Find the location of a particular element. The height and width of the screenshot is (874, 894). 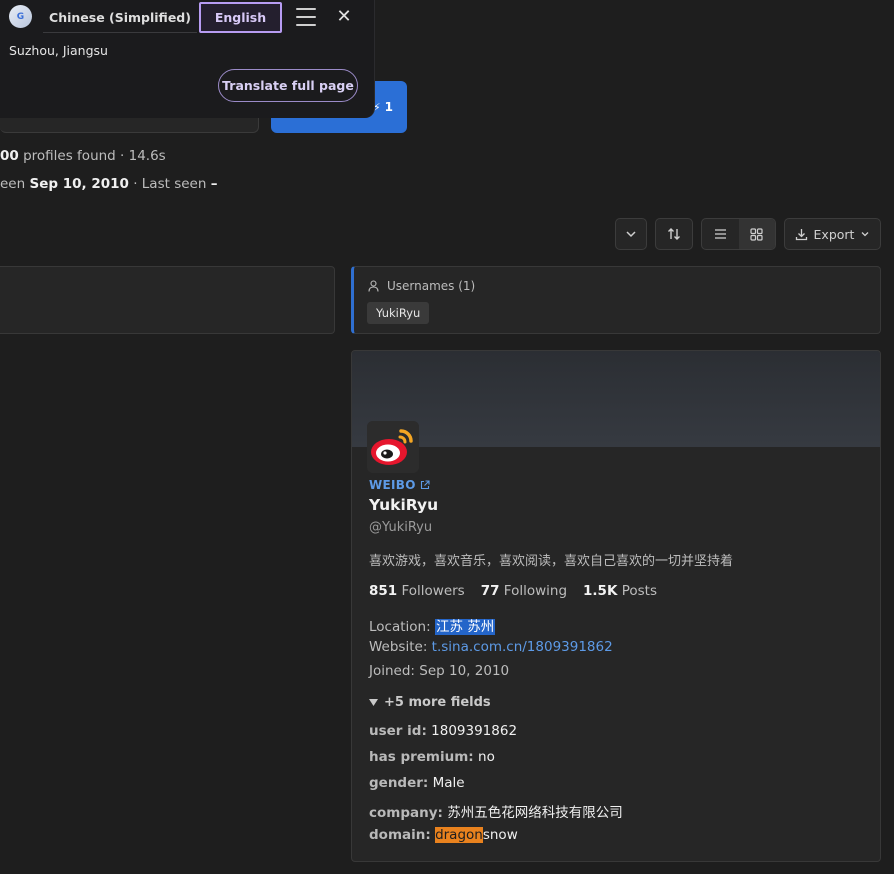

weibo-logo is located at coordinates (393, 447).